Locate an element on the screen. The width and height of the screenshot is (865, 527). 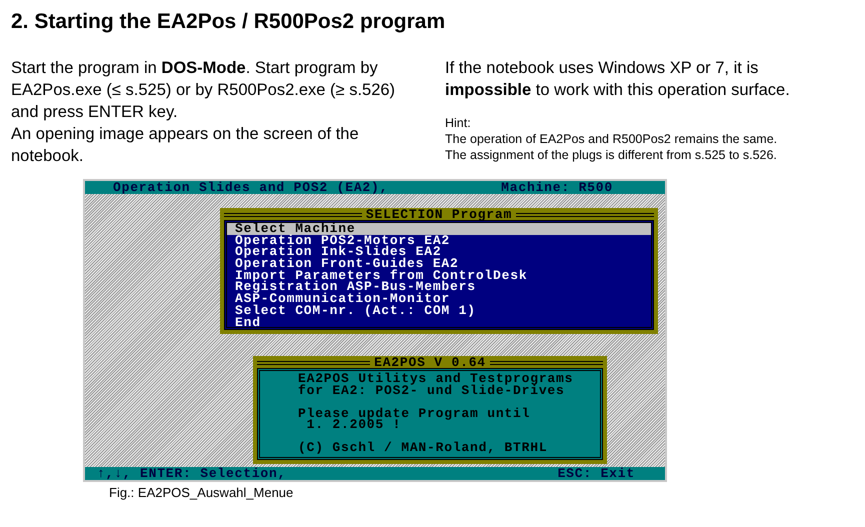
figure-caption: Fig.: EA2POS_Auswahl_Menue is located at coordinates (201, 493).